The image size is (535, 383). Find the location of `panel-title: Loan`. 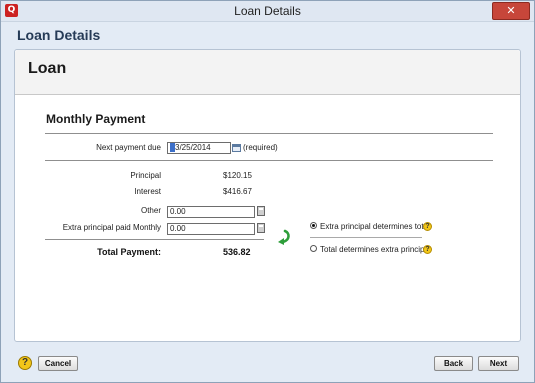

panel-title: Loan is located at coordinates (47, 68).